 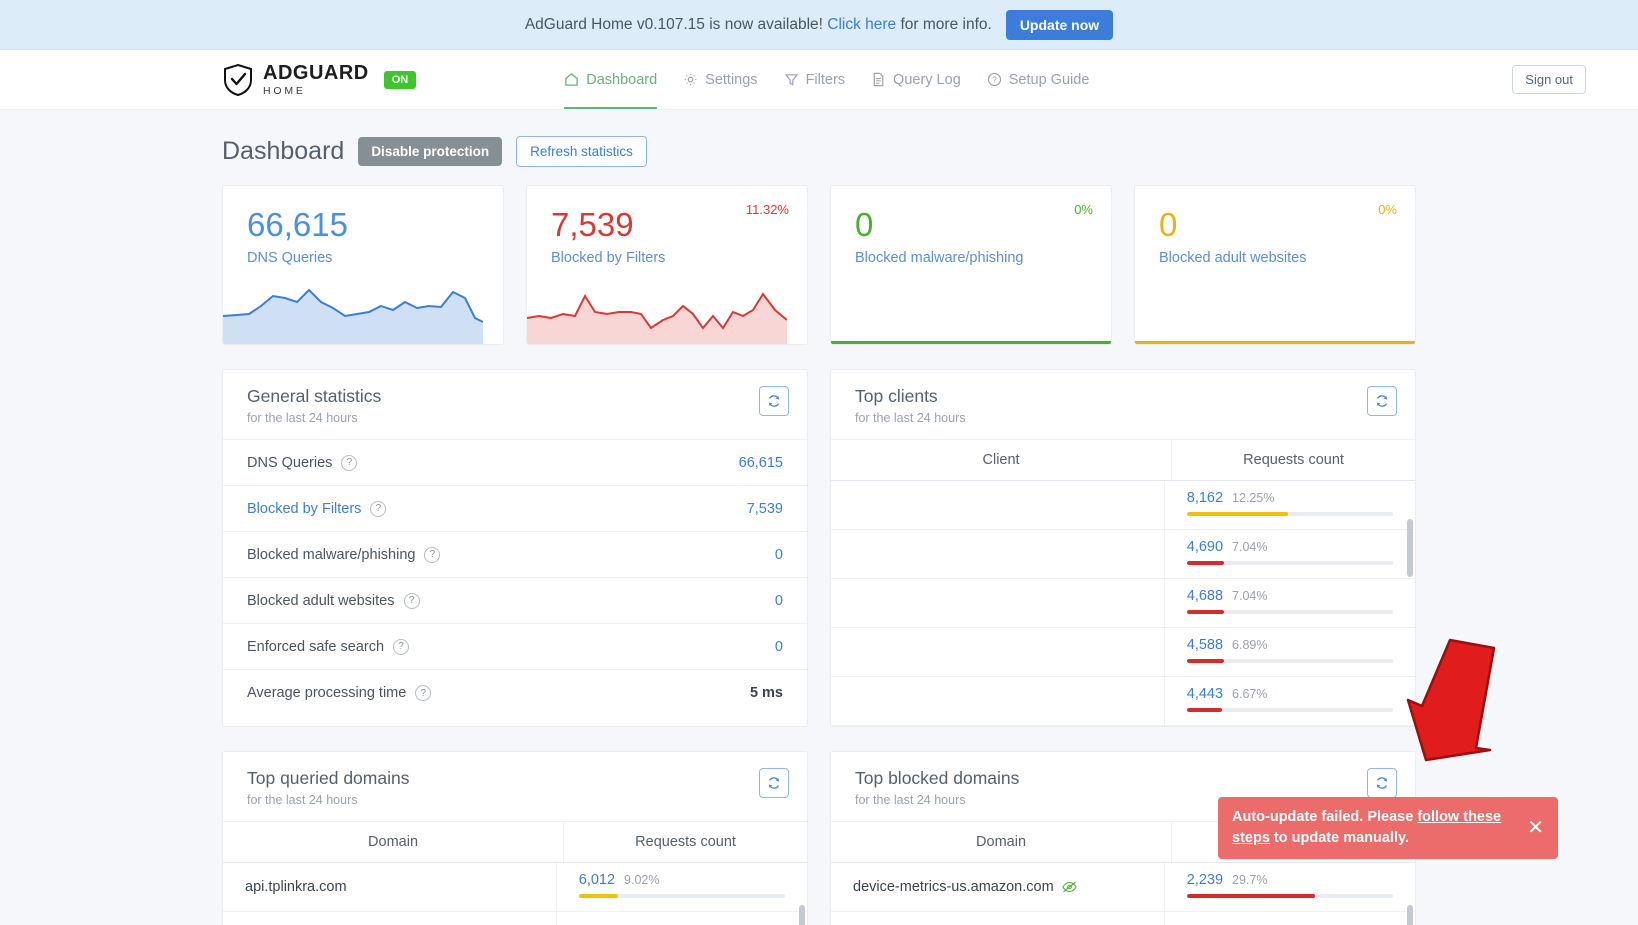 I want to click on table-row: device-metrics-us.amazon.com 2,239 29.7%, so click(x=1123, y=887).